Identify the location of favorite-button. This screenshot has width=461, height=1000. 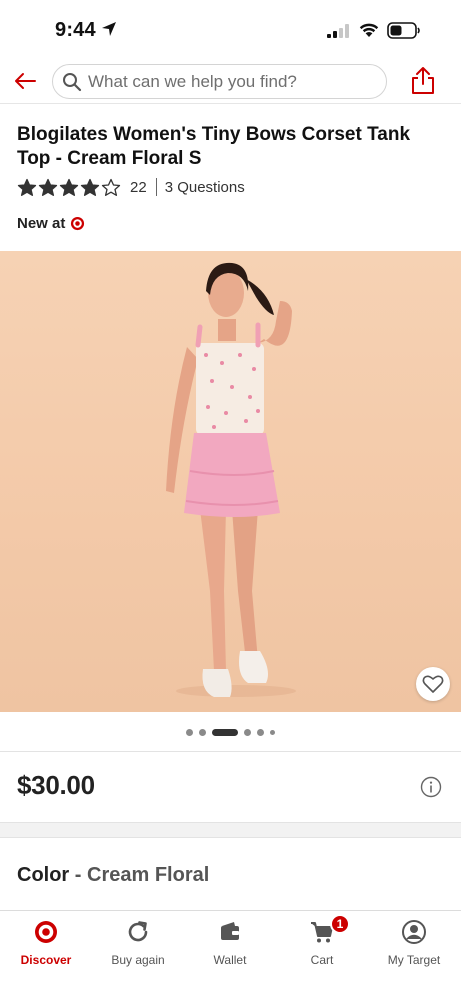
(433, 684).